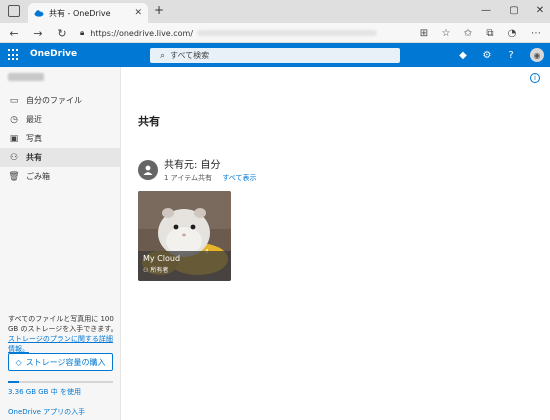  What do you see at coordinates (487, 55) in the screenshot?
I see `settings-gear-icon: ⚙` at bounding box center [487, 55].